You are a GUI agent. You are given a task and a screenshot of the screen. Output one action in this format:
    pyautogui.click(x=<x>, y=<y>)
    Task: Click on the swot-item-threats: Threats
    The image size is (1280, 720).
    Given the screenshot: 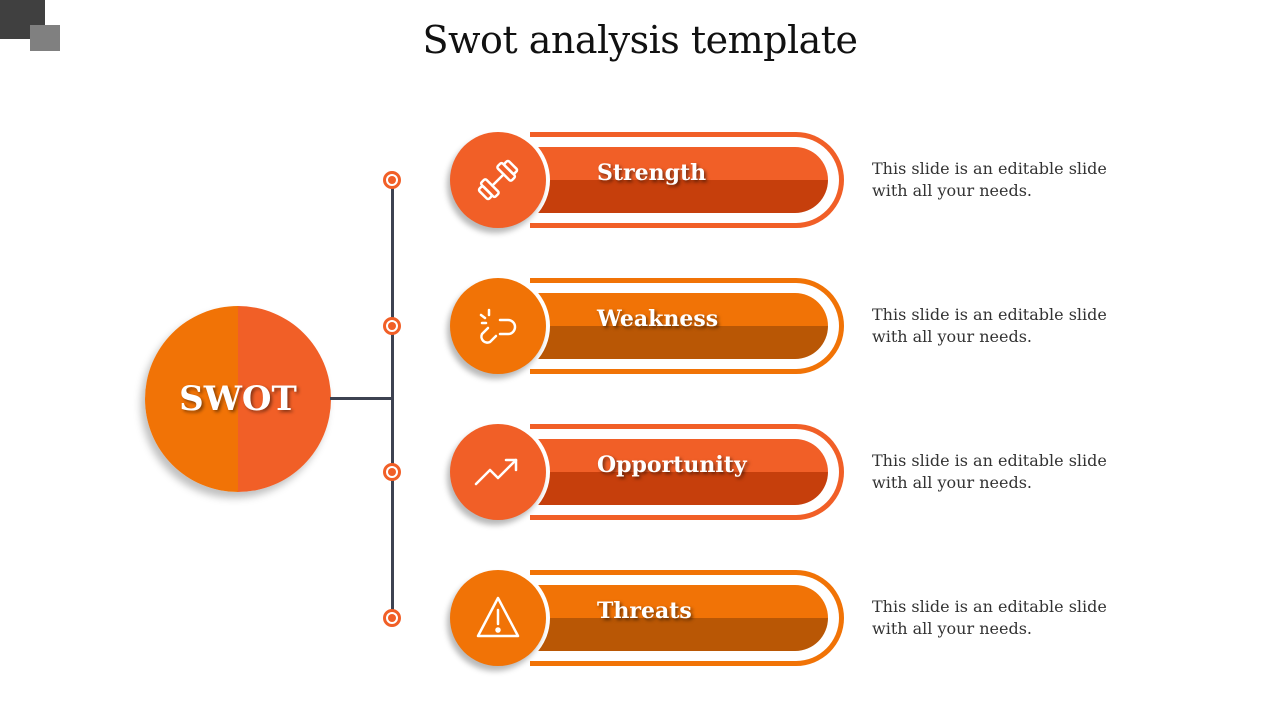 What is the action you would take?
    pyautogui.click(x=646, y=618)
    